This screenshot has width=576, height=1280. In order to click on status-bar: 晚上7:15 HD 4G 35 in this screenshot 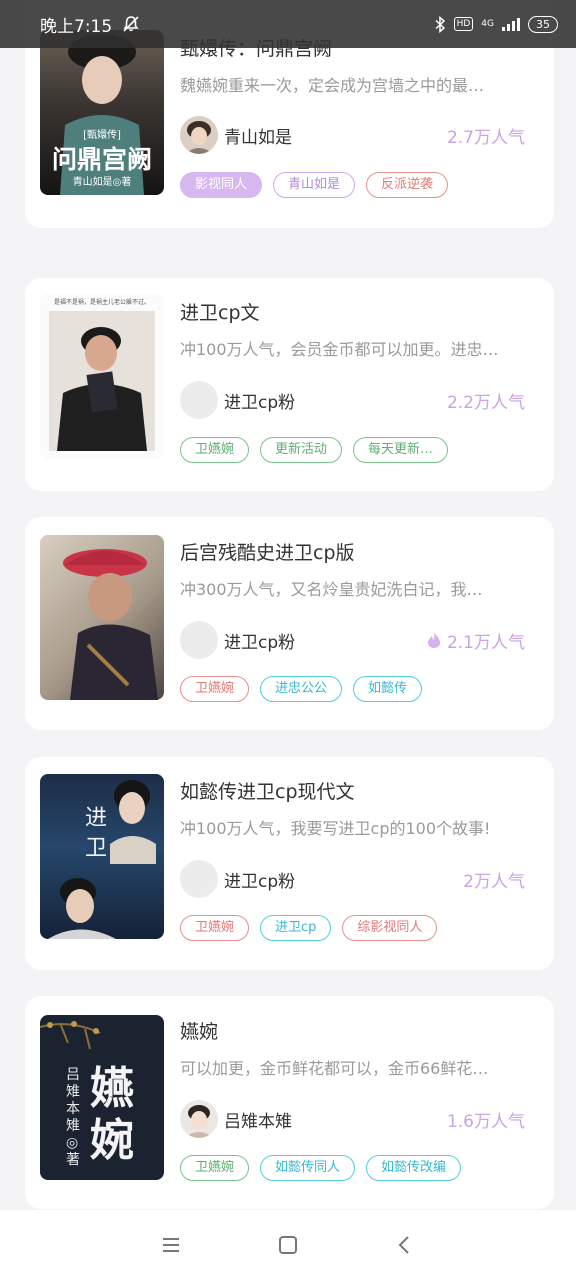, I will do `click(288, 24)`.